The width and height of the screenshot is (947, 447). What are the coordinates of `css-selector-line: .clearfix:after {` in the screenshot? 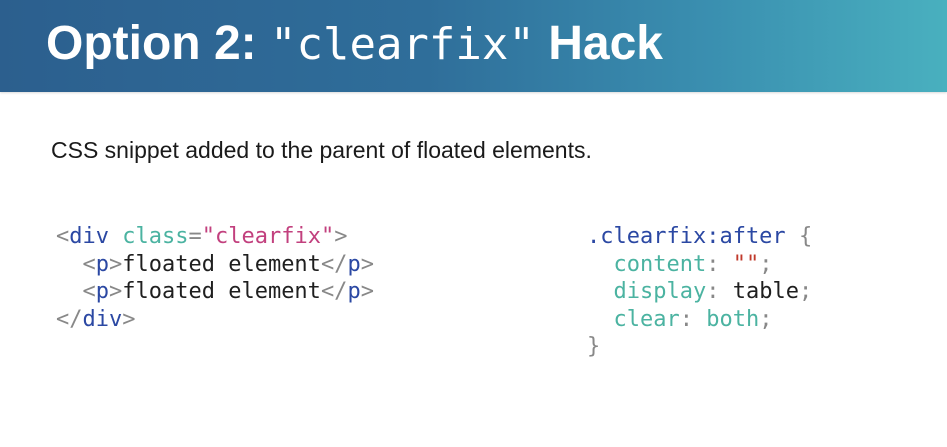 It's located at (699, 237).